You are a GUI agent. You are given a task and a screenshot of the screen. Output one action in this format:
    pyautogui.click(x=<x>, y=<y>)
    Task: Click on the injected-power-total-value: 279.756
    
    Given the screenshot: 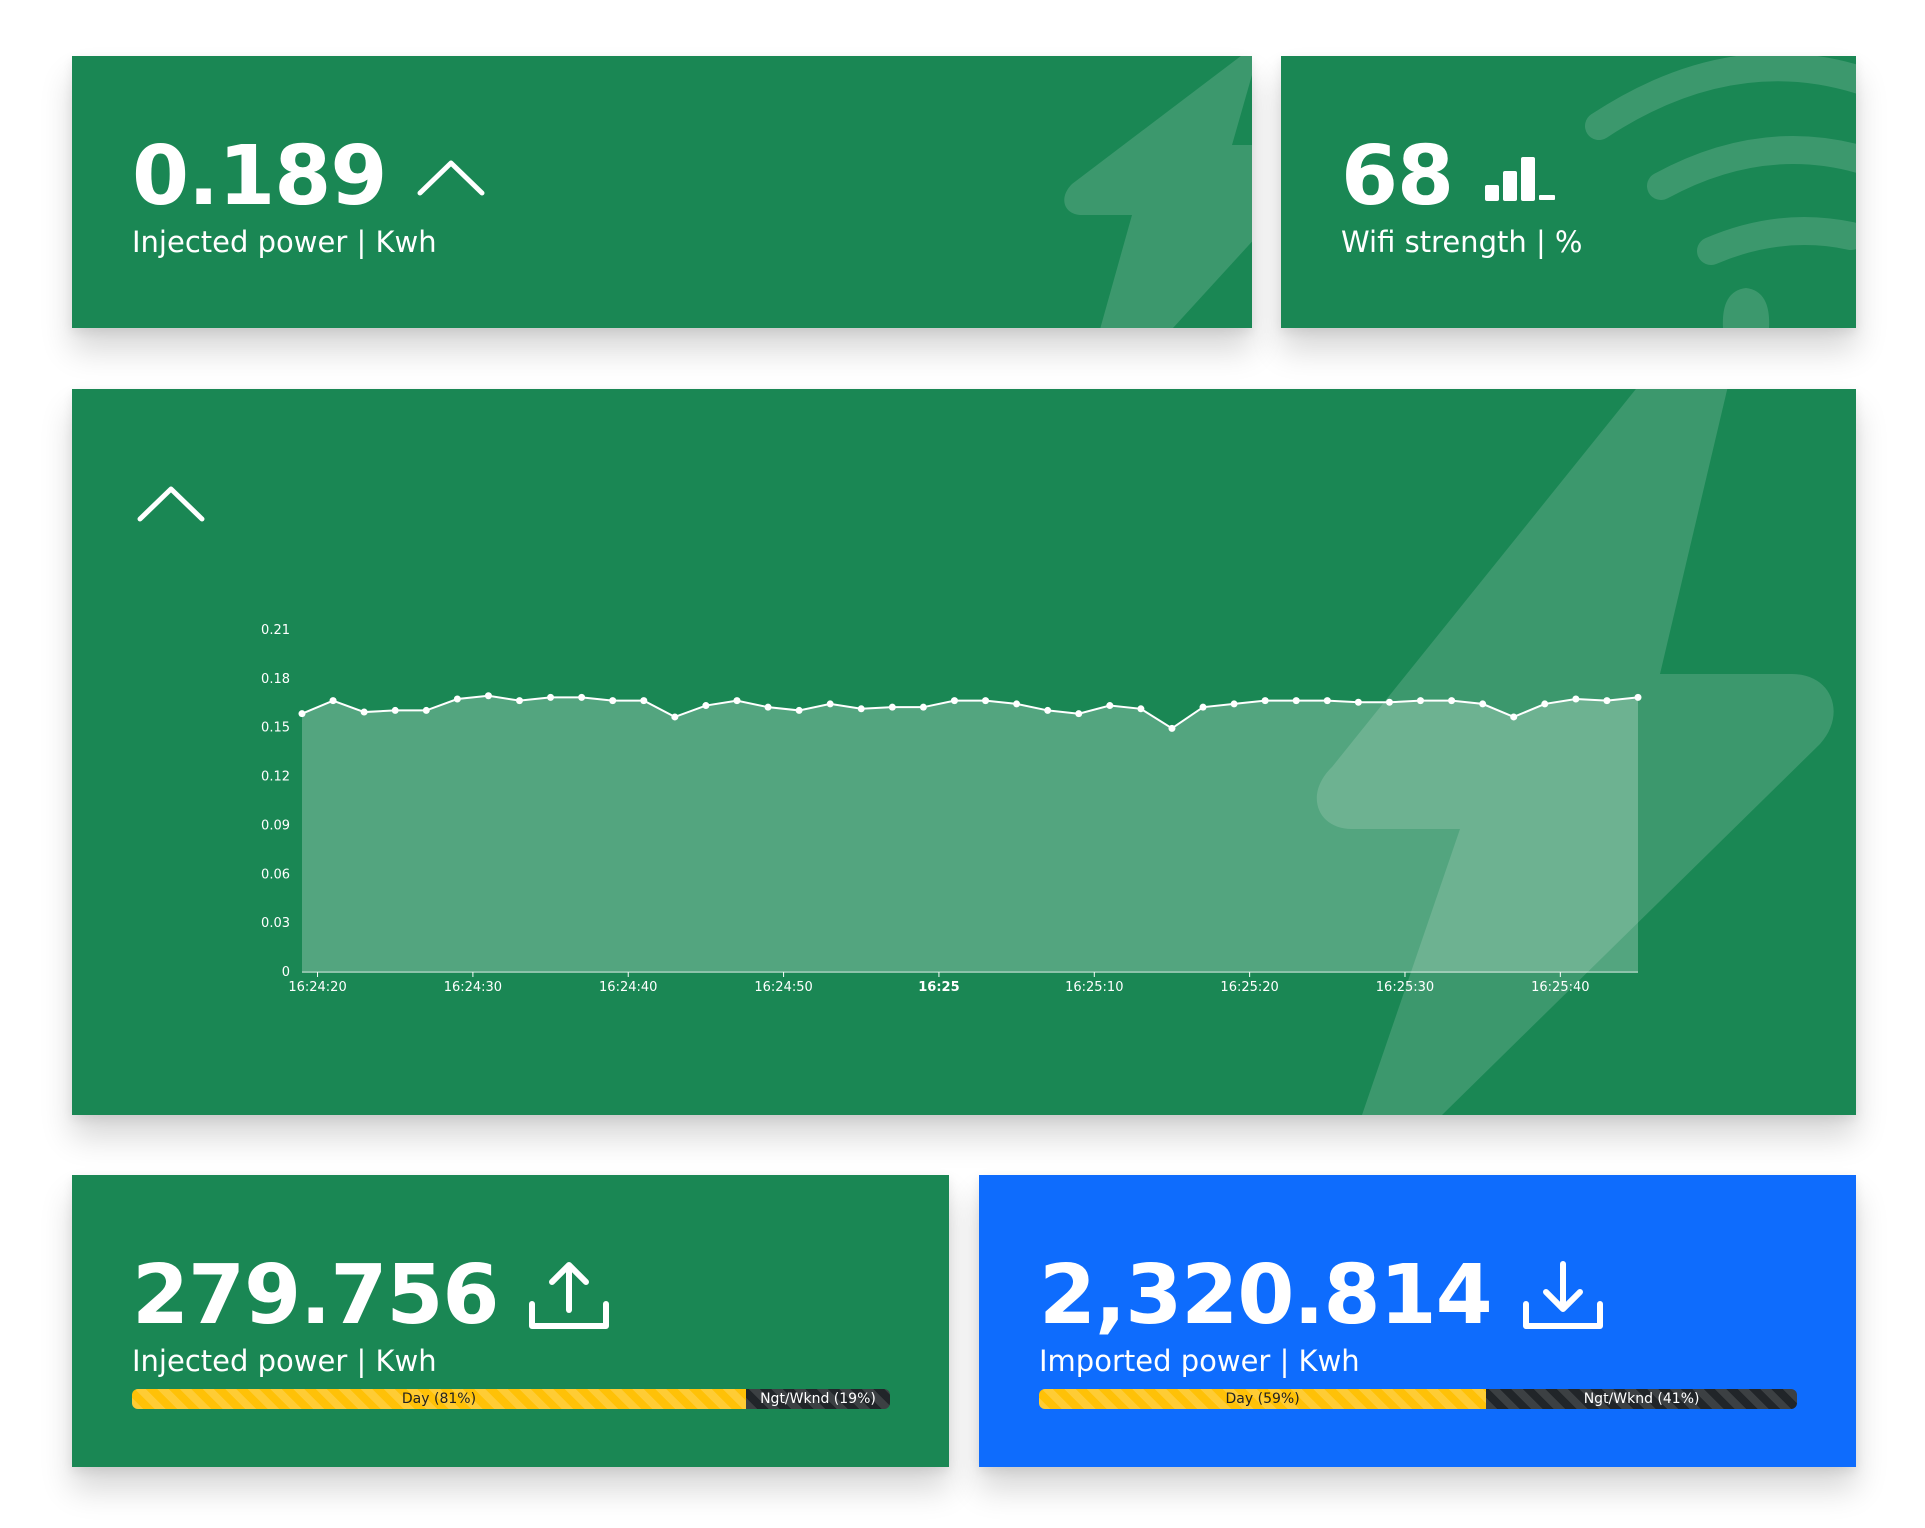 What is the action you would take?
    pyautogui.click(x=315, y=1296)
    